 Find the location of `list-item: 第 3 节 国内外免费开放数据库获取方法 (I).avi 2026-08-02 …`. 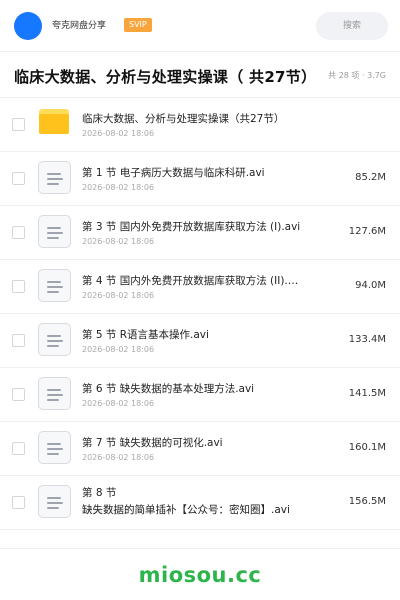

list-item: 第 3 节 国内外免费开放数据库获取方法 (I).avi 2026-08-02 … is located at coordinates (200, 233).